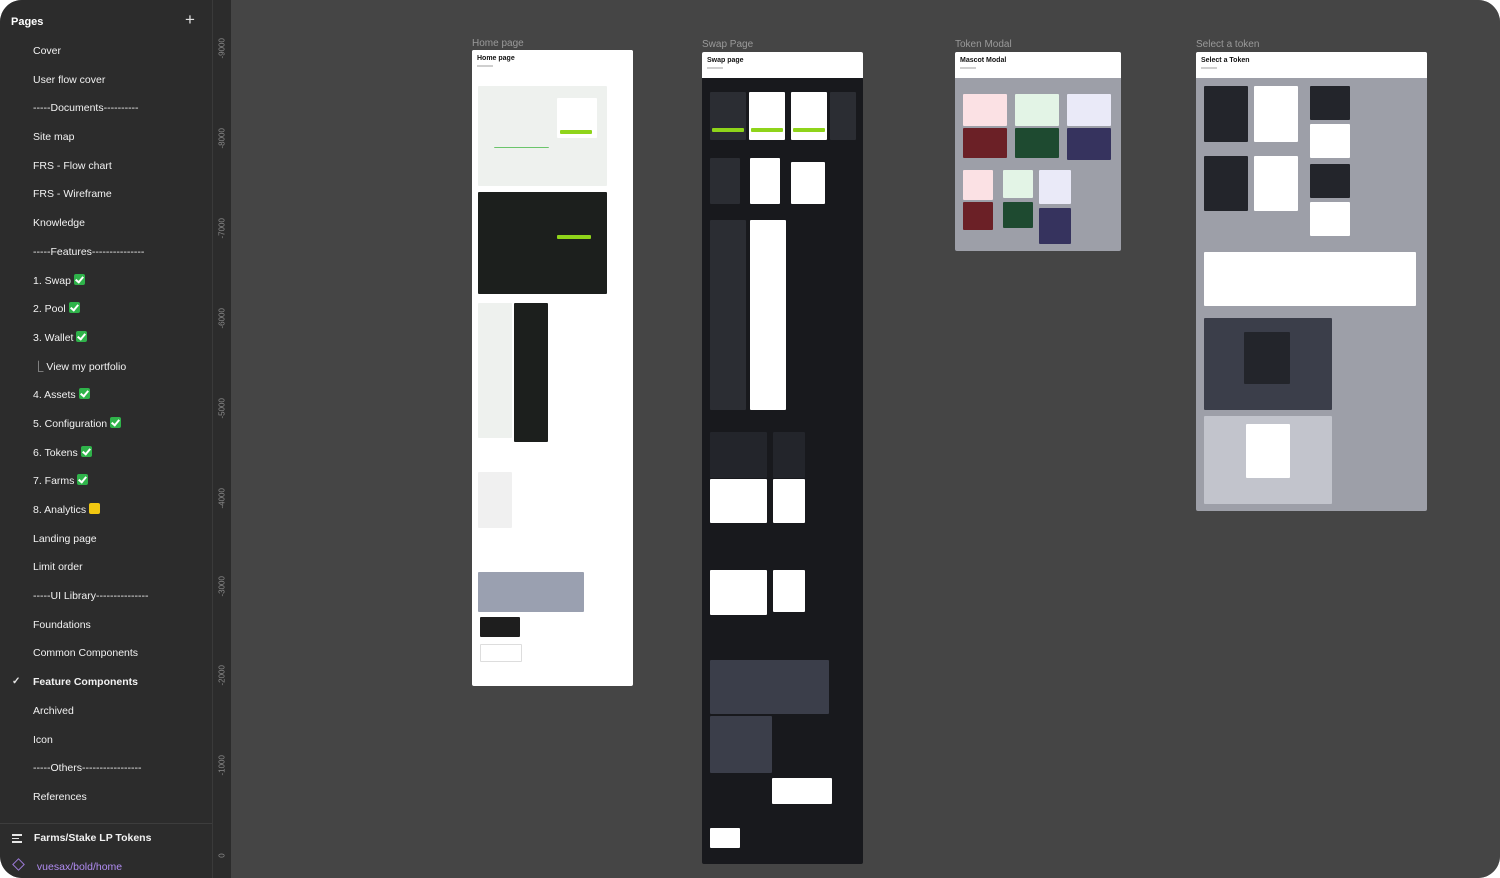 This screenshot has height=878, width=1500. Describe the element at coordinates (72, 194) in the screenshot. I see `page-label: FRS - Wireframe` at that location.